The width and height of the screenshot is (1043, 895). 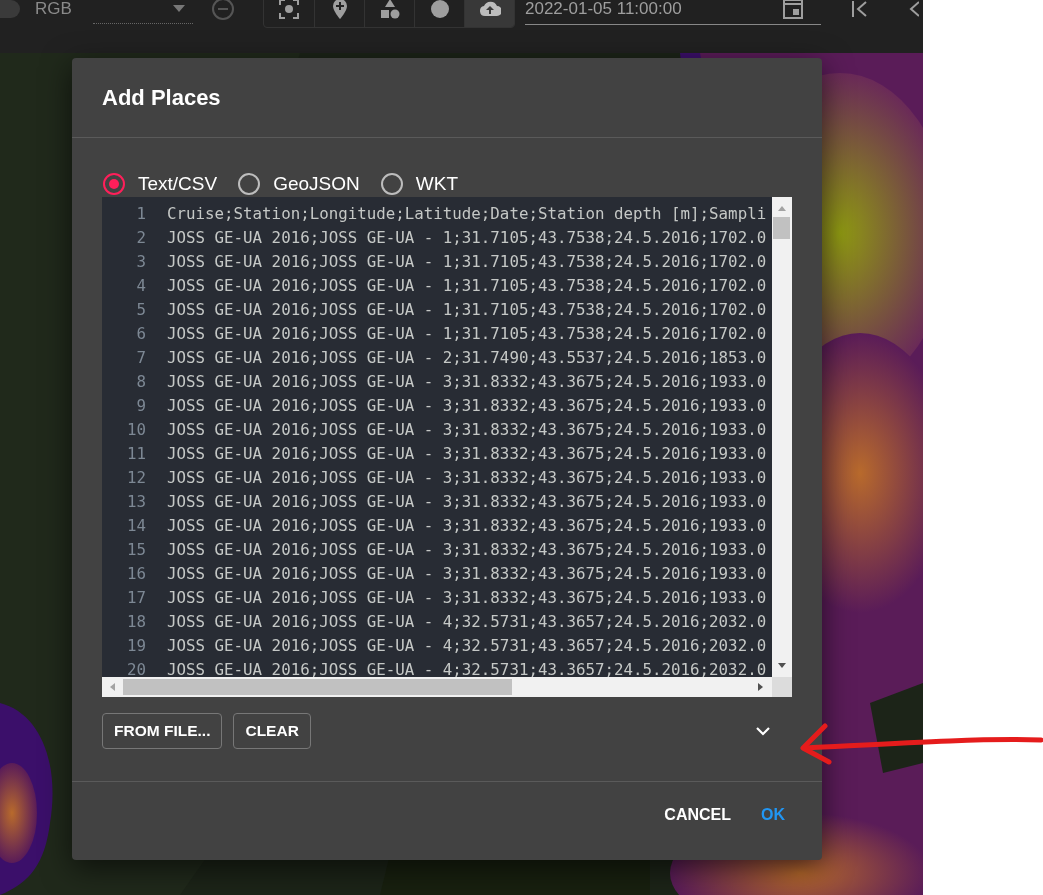 I want to click on format-radio: GeoJSON, so click(x=298, y=184).